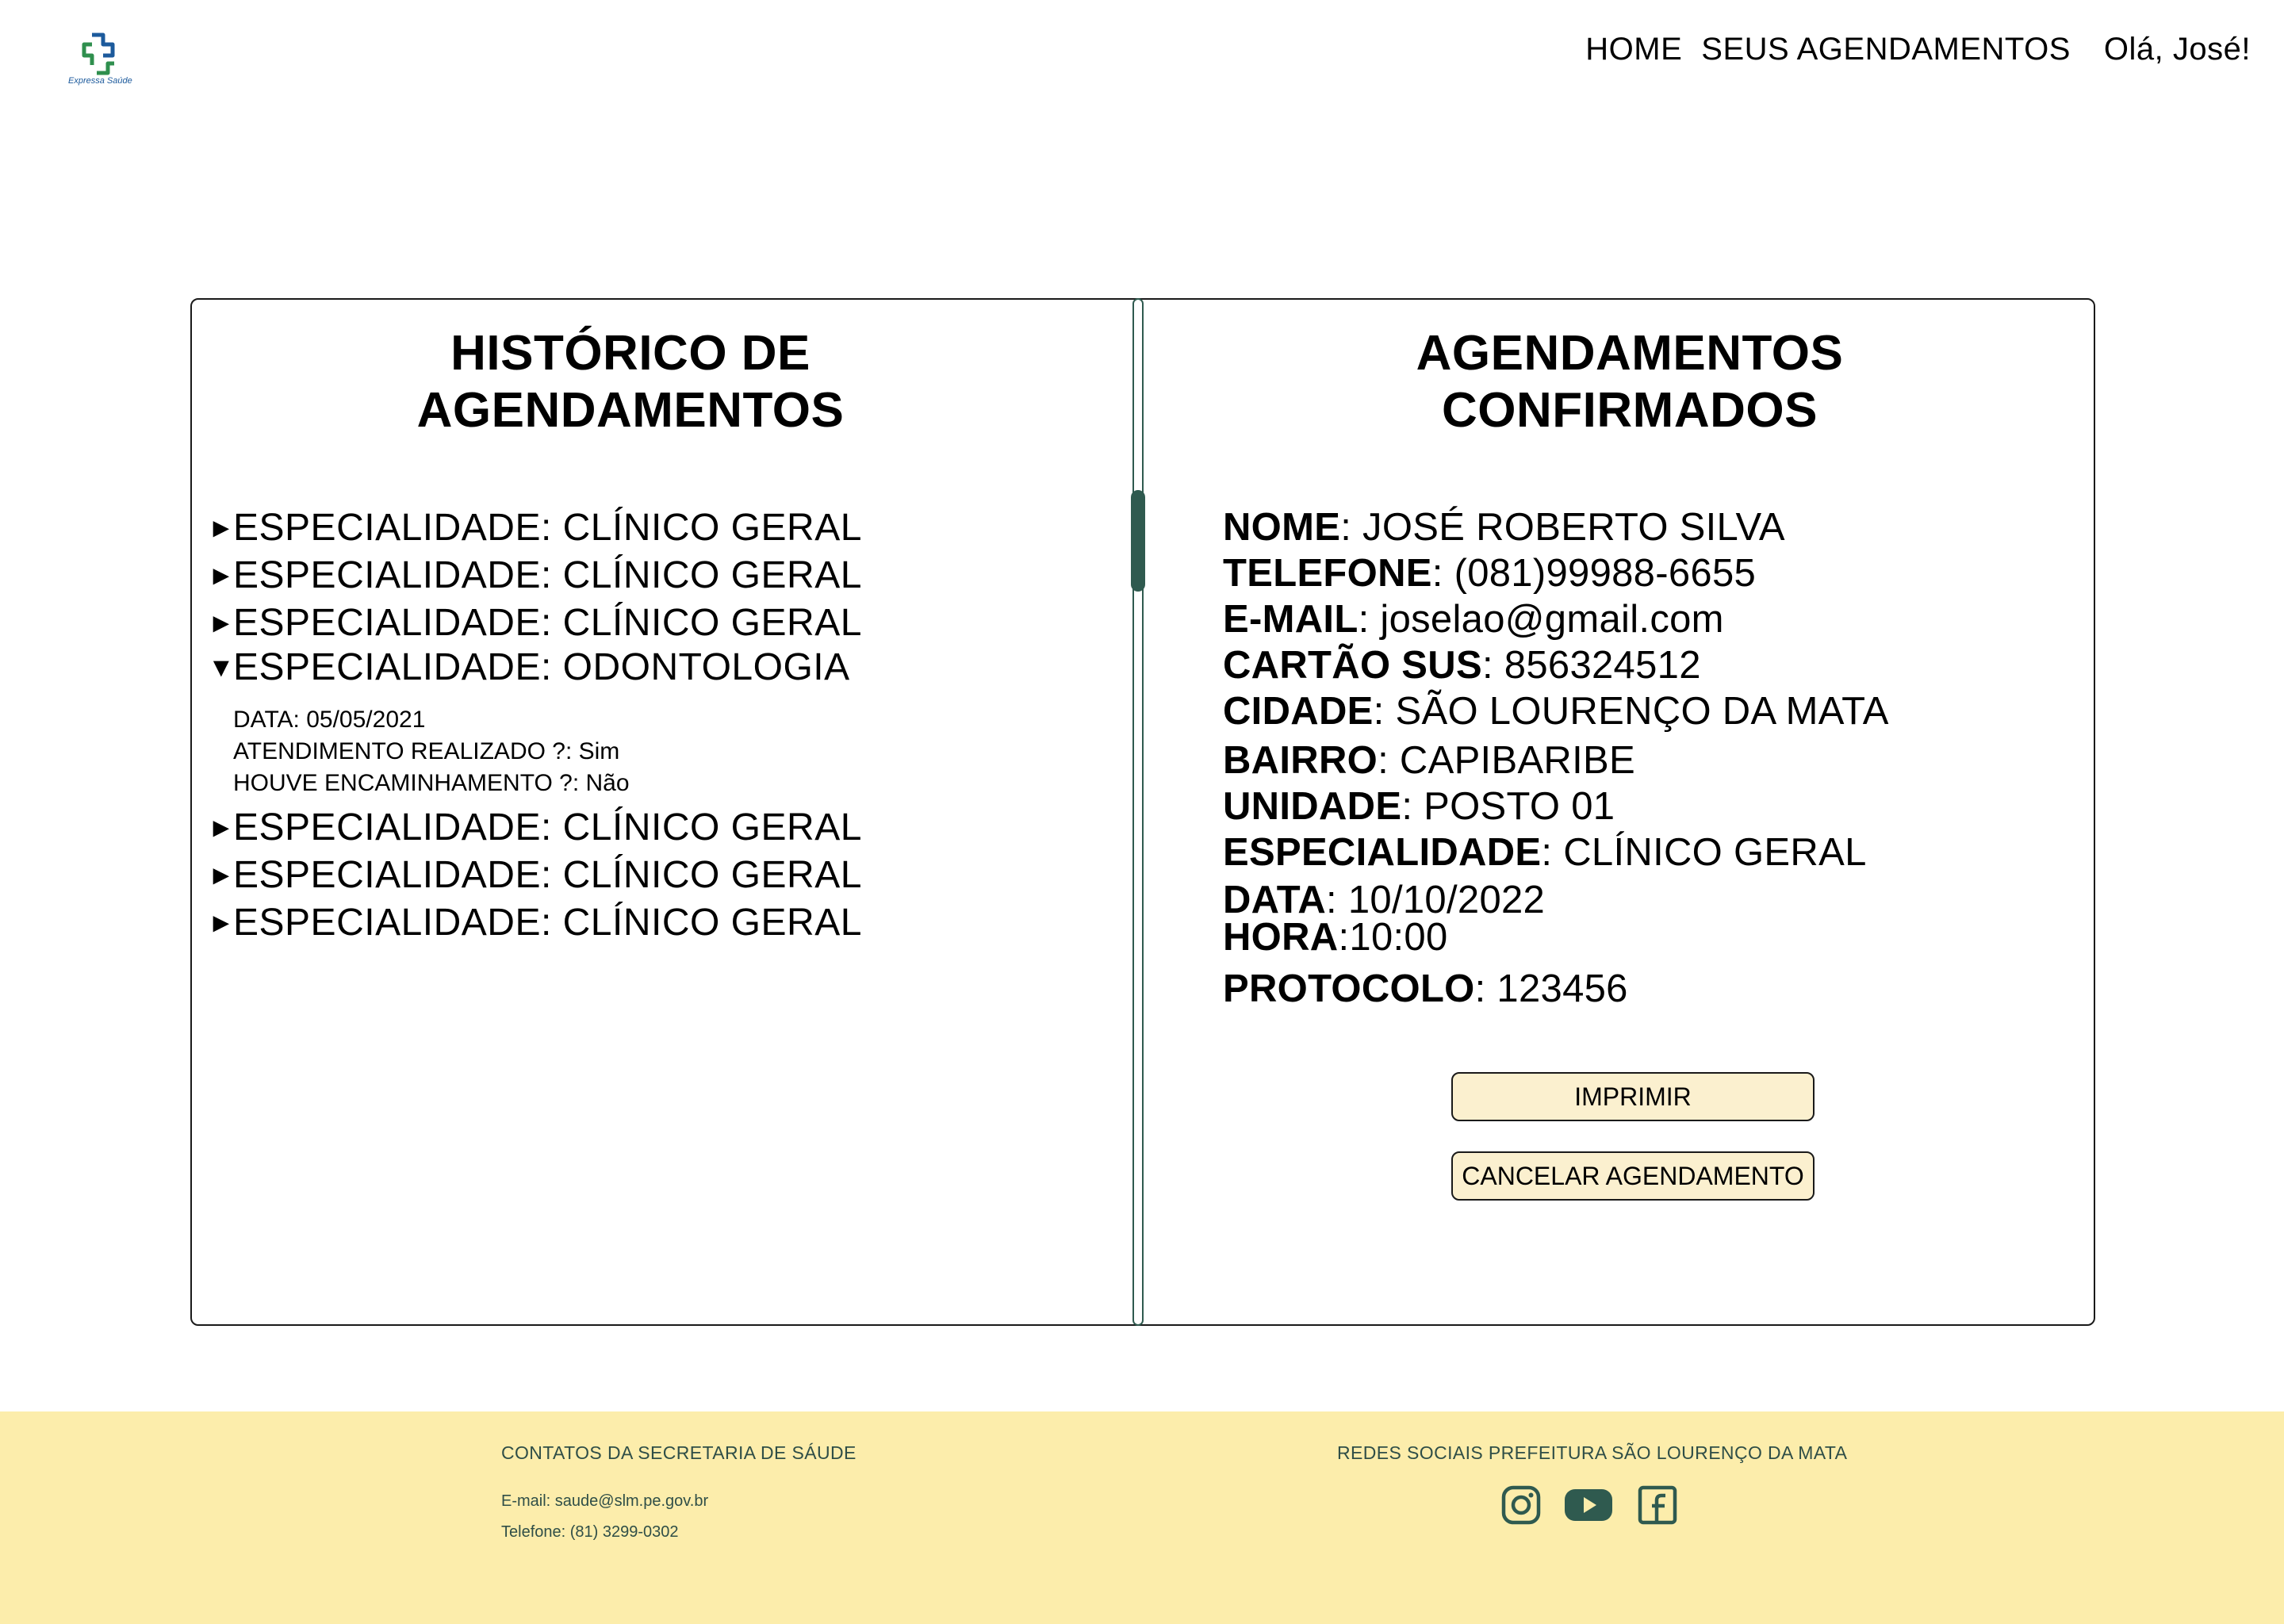  I want to click on collapse-arrow-icon: ▼, so click(222, 668).